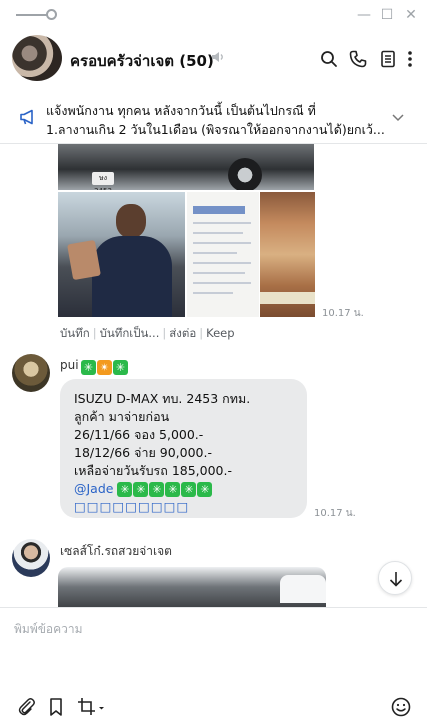 Image resolution: width=427 pixels, height=728 pixels. What do you see at coordinates (287, 254) in the screenshot?
I see `cash-photo` at bounding box center [287, 254].